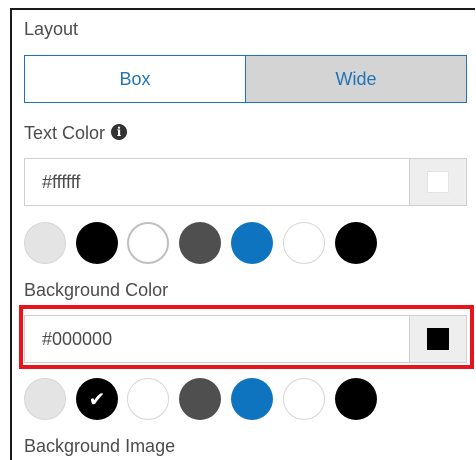 This screenshot has width=476, height=460. I want to click on text-color-picker-button, so click(438, 182).